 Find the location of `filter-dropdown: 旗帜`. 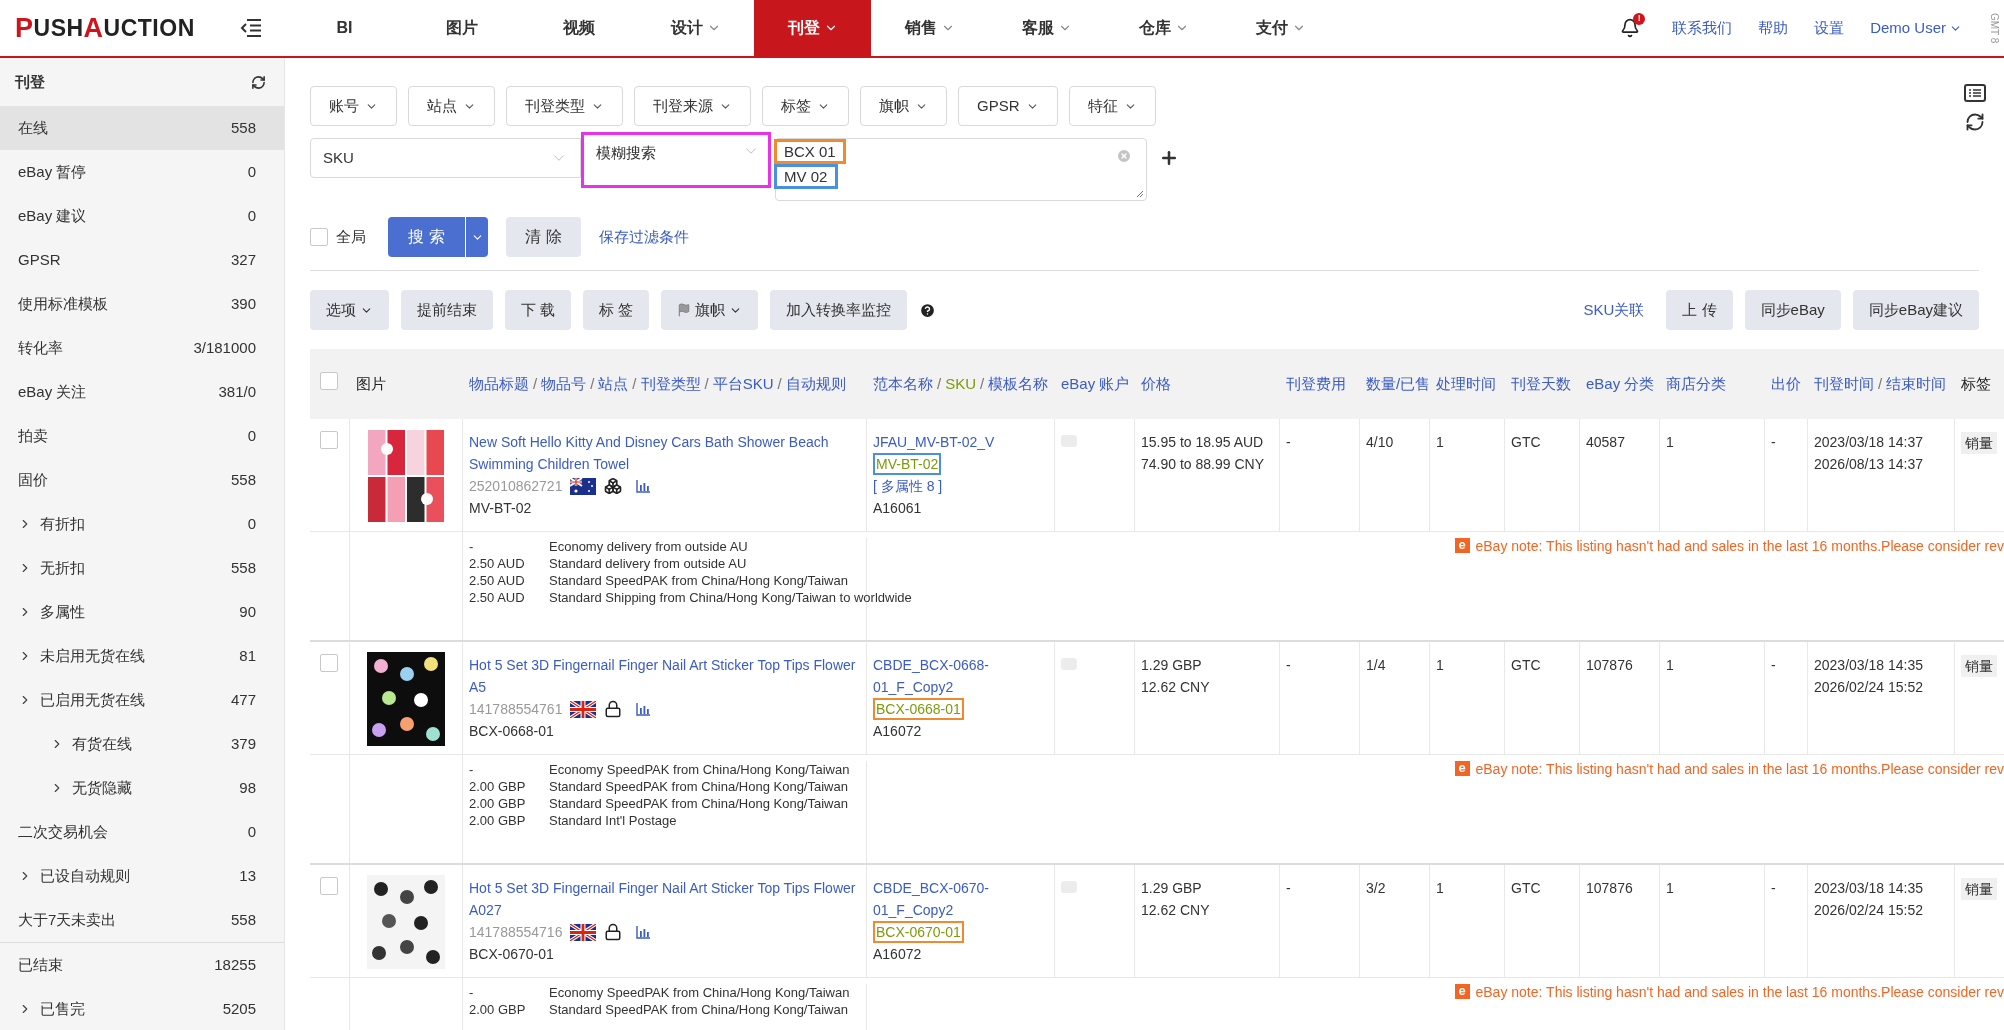

filter-dropdown: 旗帜 is located at coordinates (903, 106).